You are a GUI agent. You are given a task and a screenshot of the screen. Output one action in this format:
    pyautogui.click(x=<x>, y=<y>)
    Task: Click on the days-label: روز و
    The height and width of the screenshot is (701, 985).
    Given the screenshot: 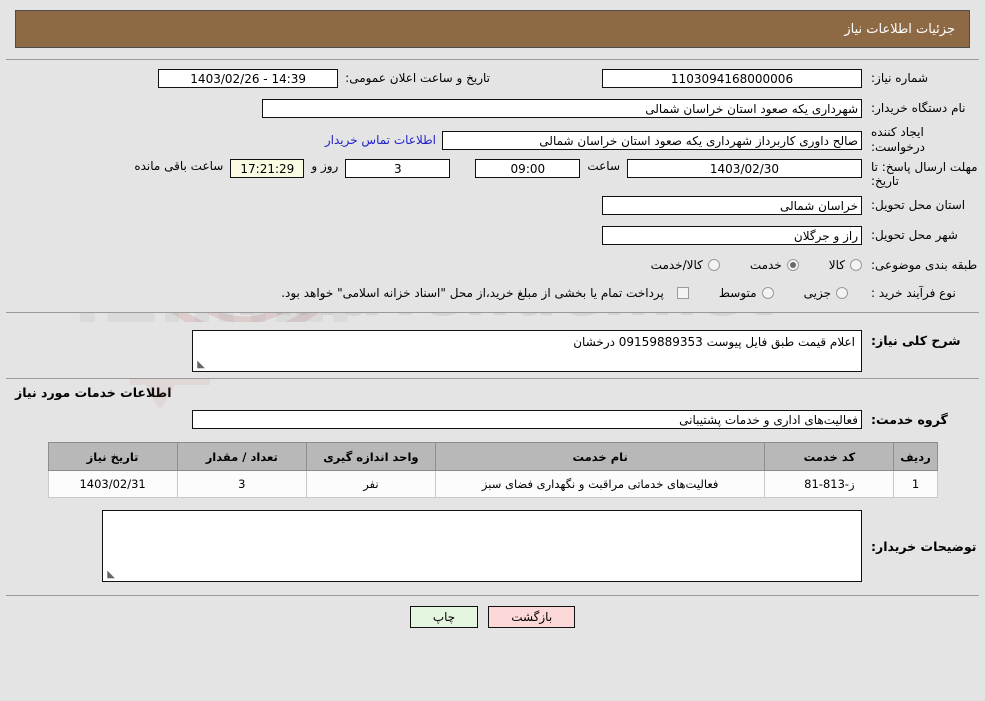 What is the action you would take?
    pyautogui.click(x=325, y=166)
    